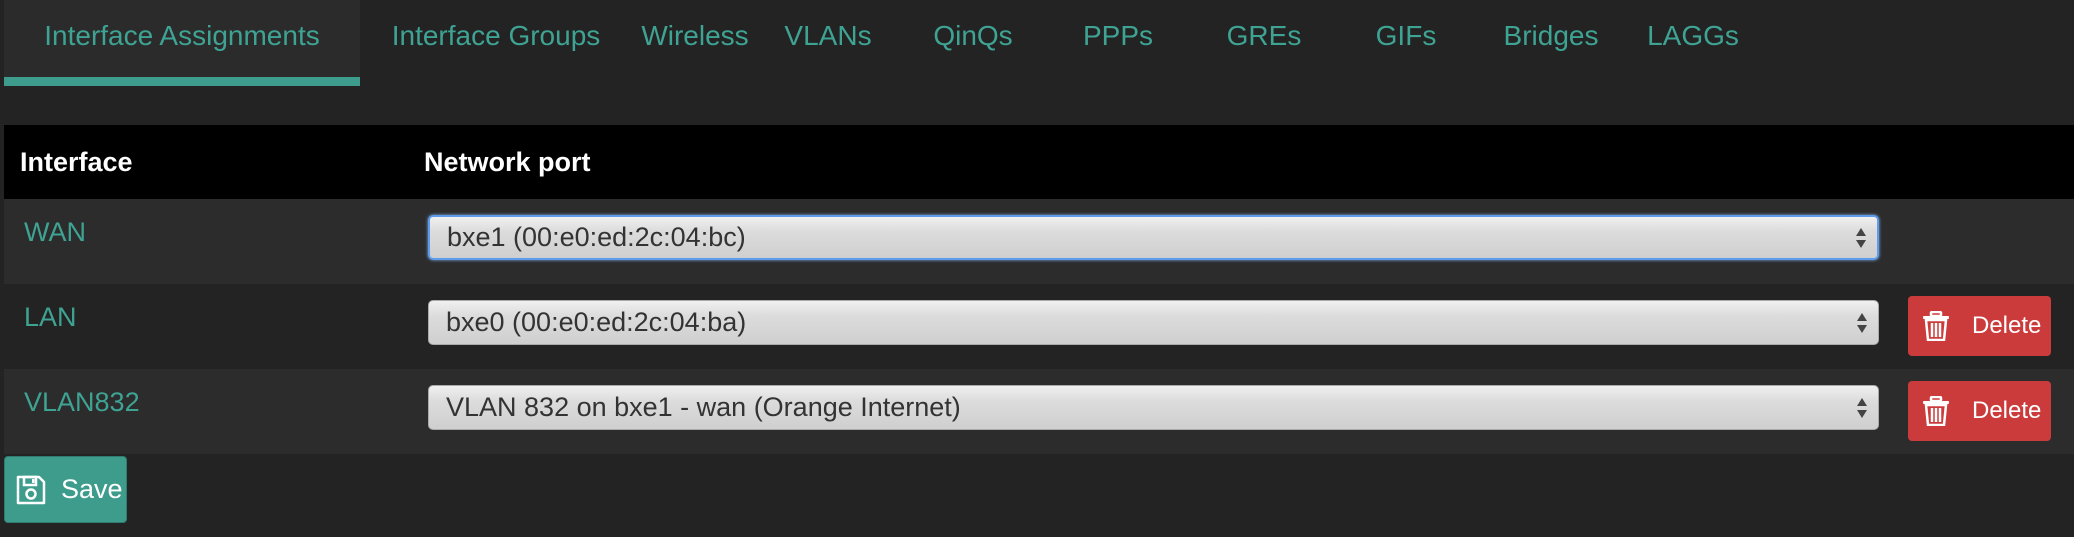  I want to click on delete-button-vlan832: Delete, so click(1979, 411).